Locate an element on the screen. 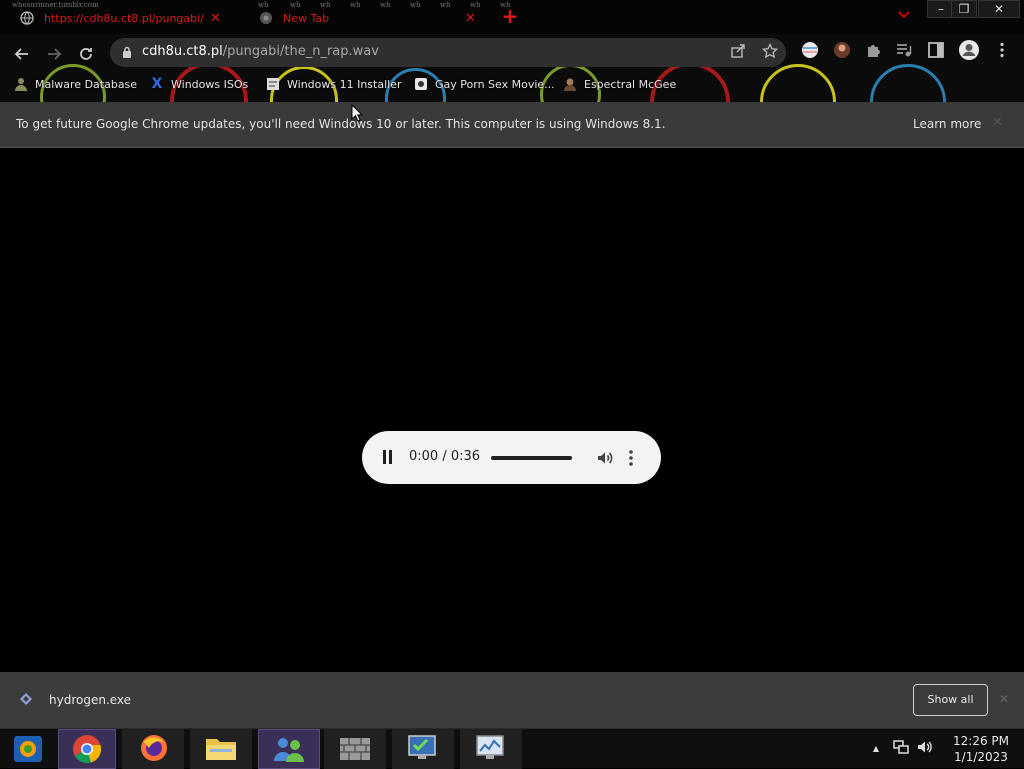 This screenshot has width=1024, height=769. globe-icon is located at coordinates (27, 18).